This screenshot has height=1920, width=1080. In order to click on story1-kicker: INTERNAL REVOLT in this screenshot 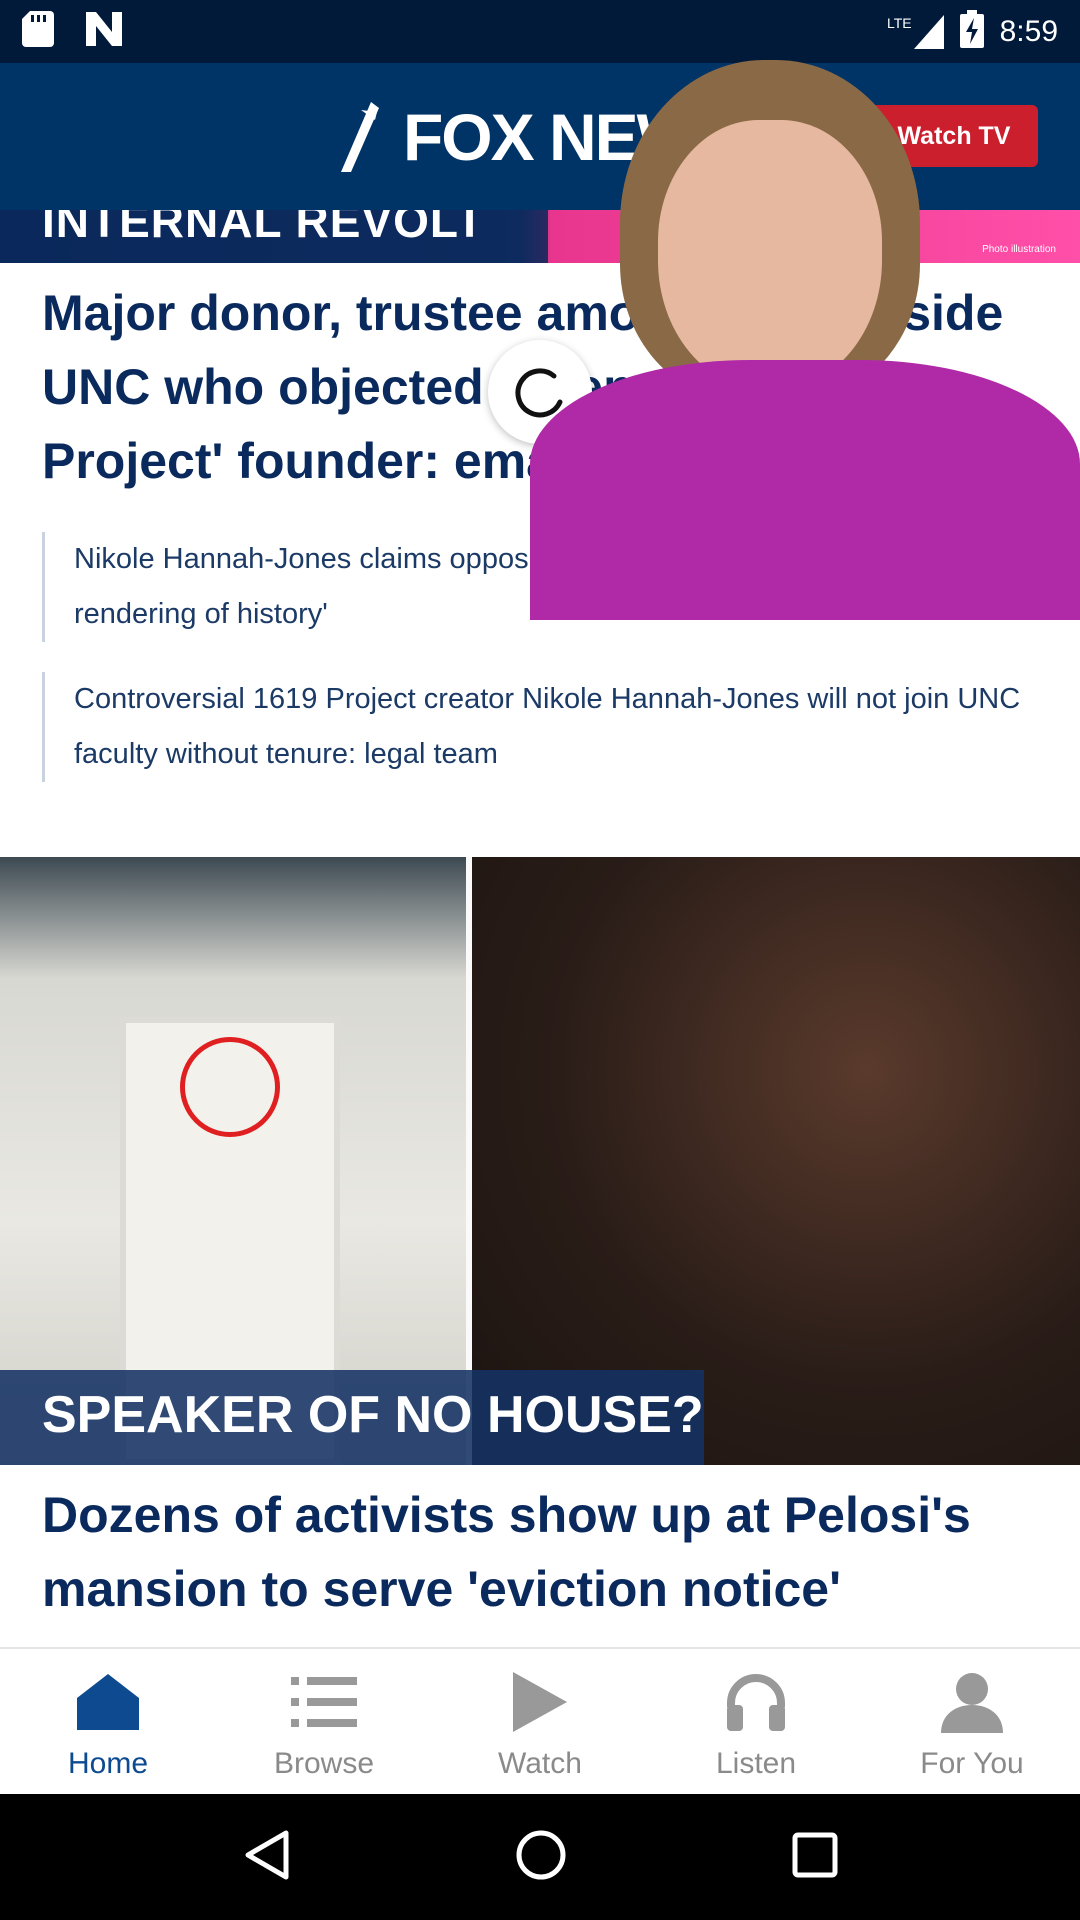, I will do `click(263, 228)`.